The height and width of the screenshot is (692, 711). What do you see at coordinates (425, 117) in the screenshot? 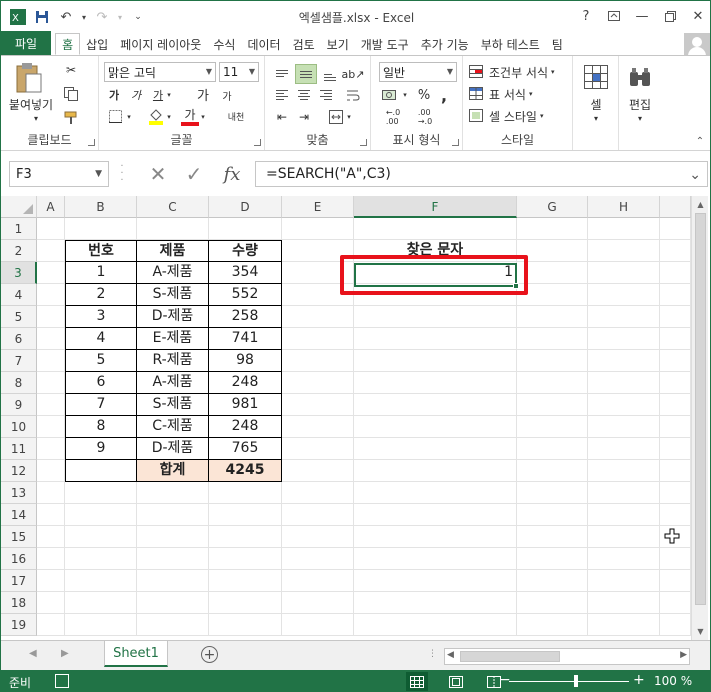
I see `decrease-decimal-icon: .00 →.0` at bounding box center [425, 117].